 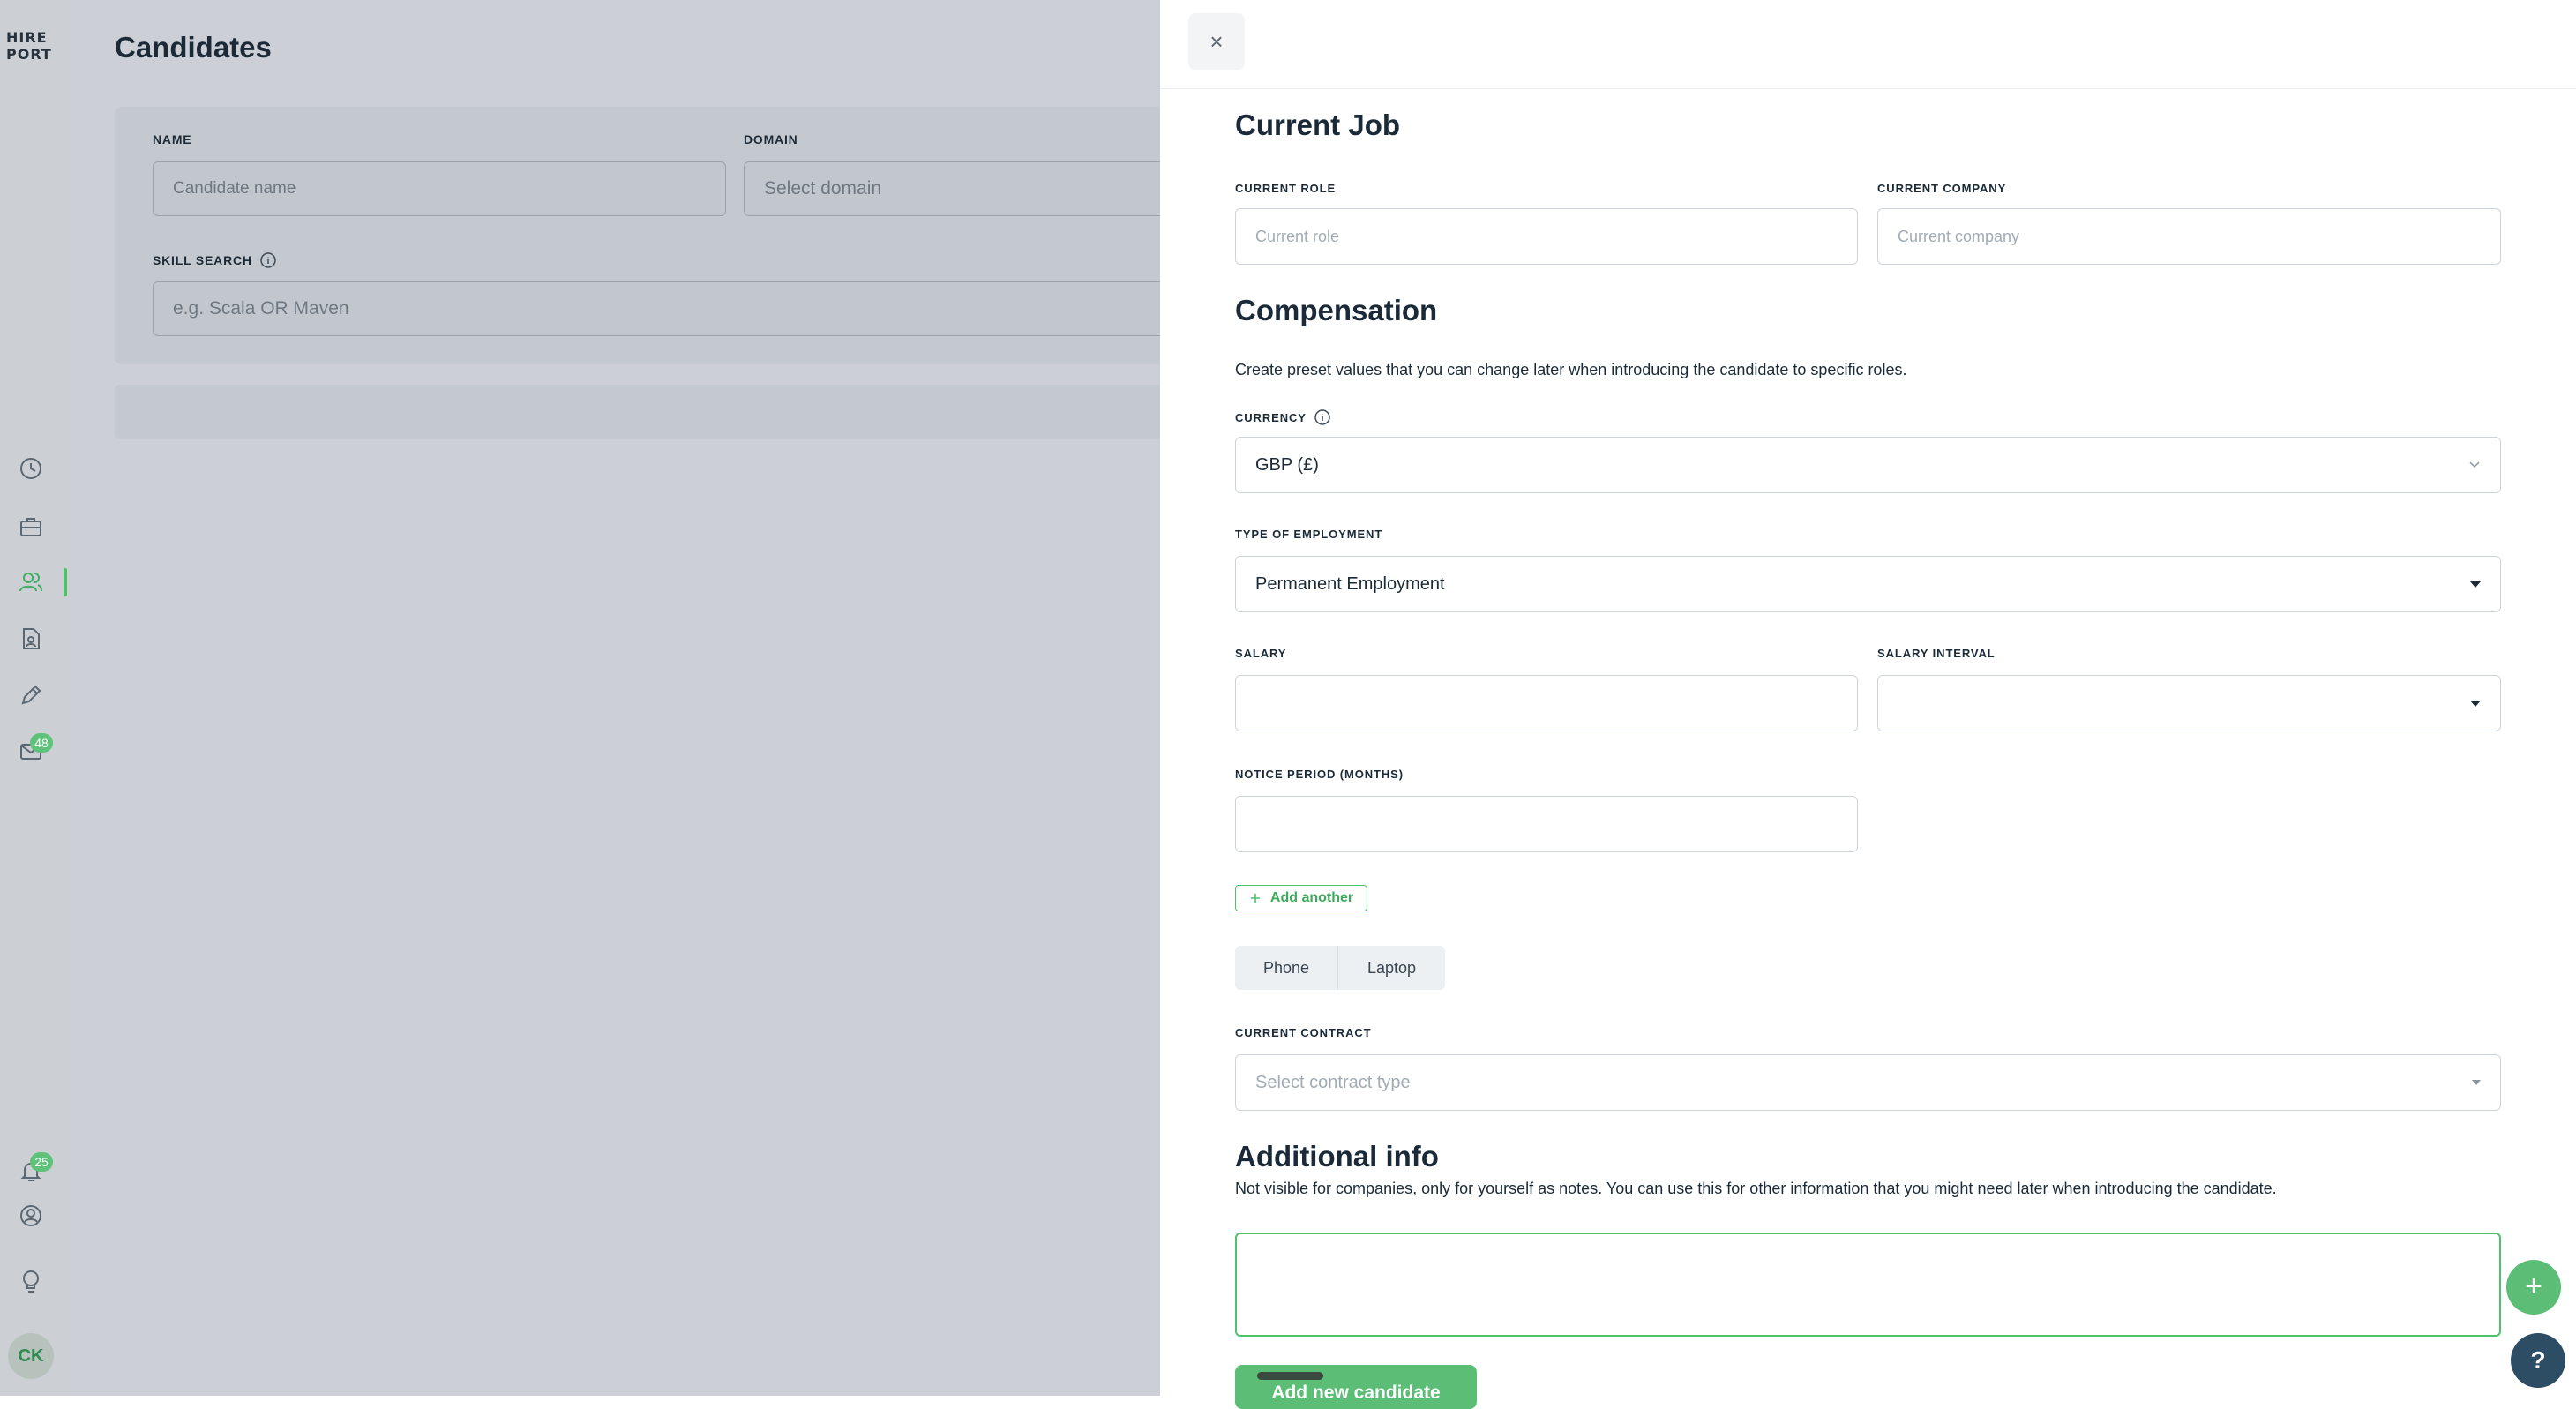 I want to click on notifications-badge: 25, so click(x=41, y=1162).